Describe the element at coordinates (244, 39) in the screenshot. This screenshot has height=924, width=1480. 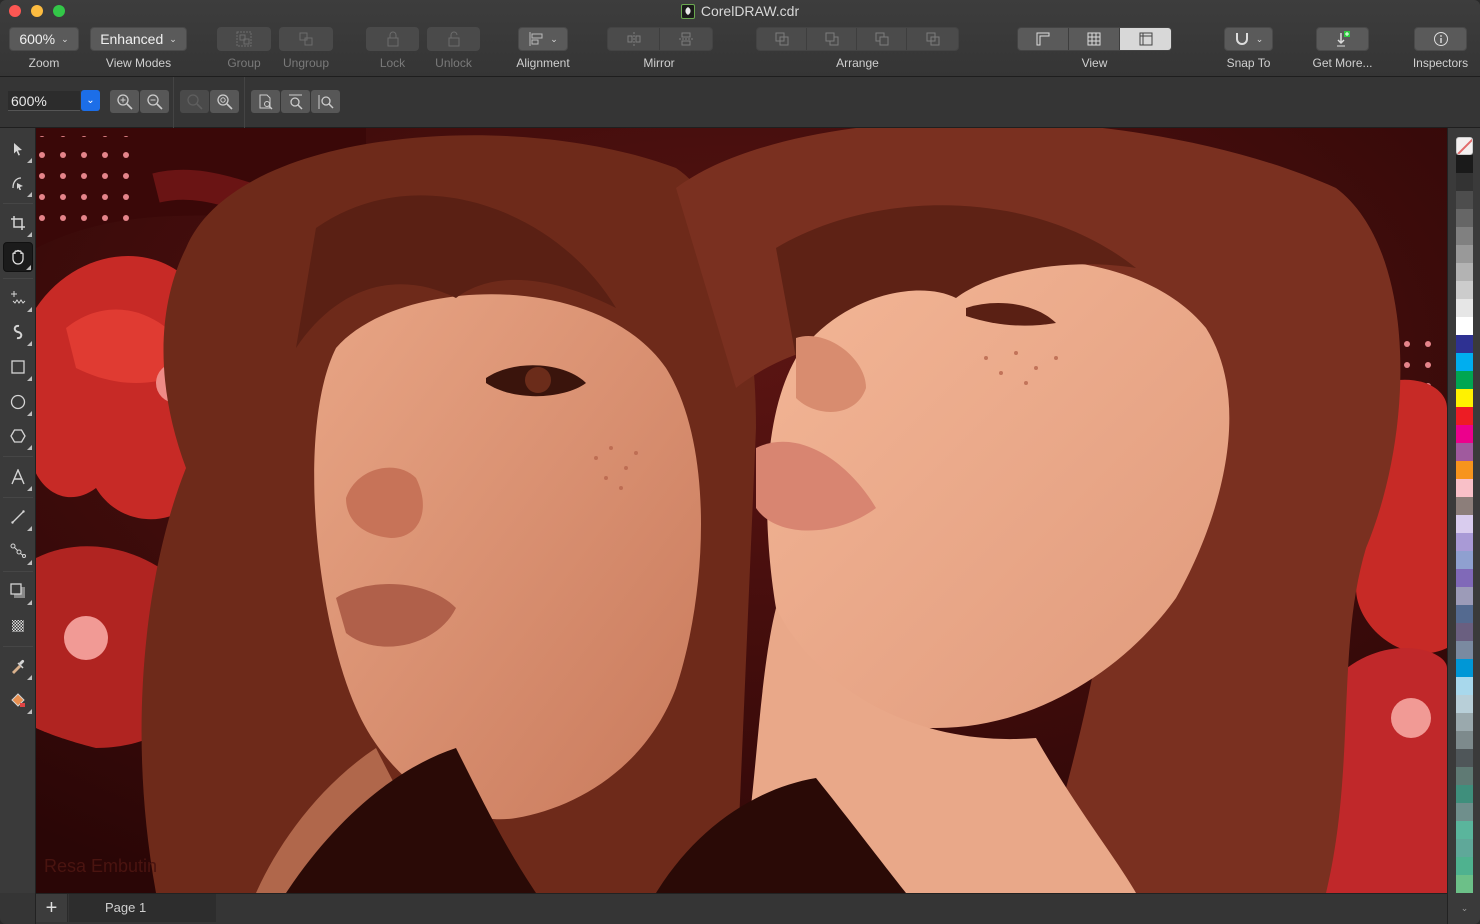
I see `group-button` at that location.